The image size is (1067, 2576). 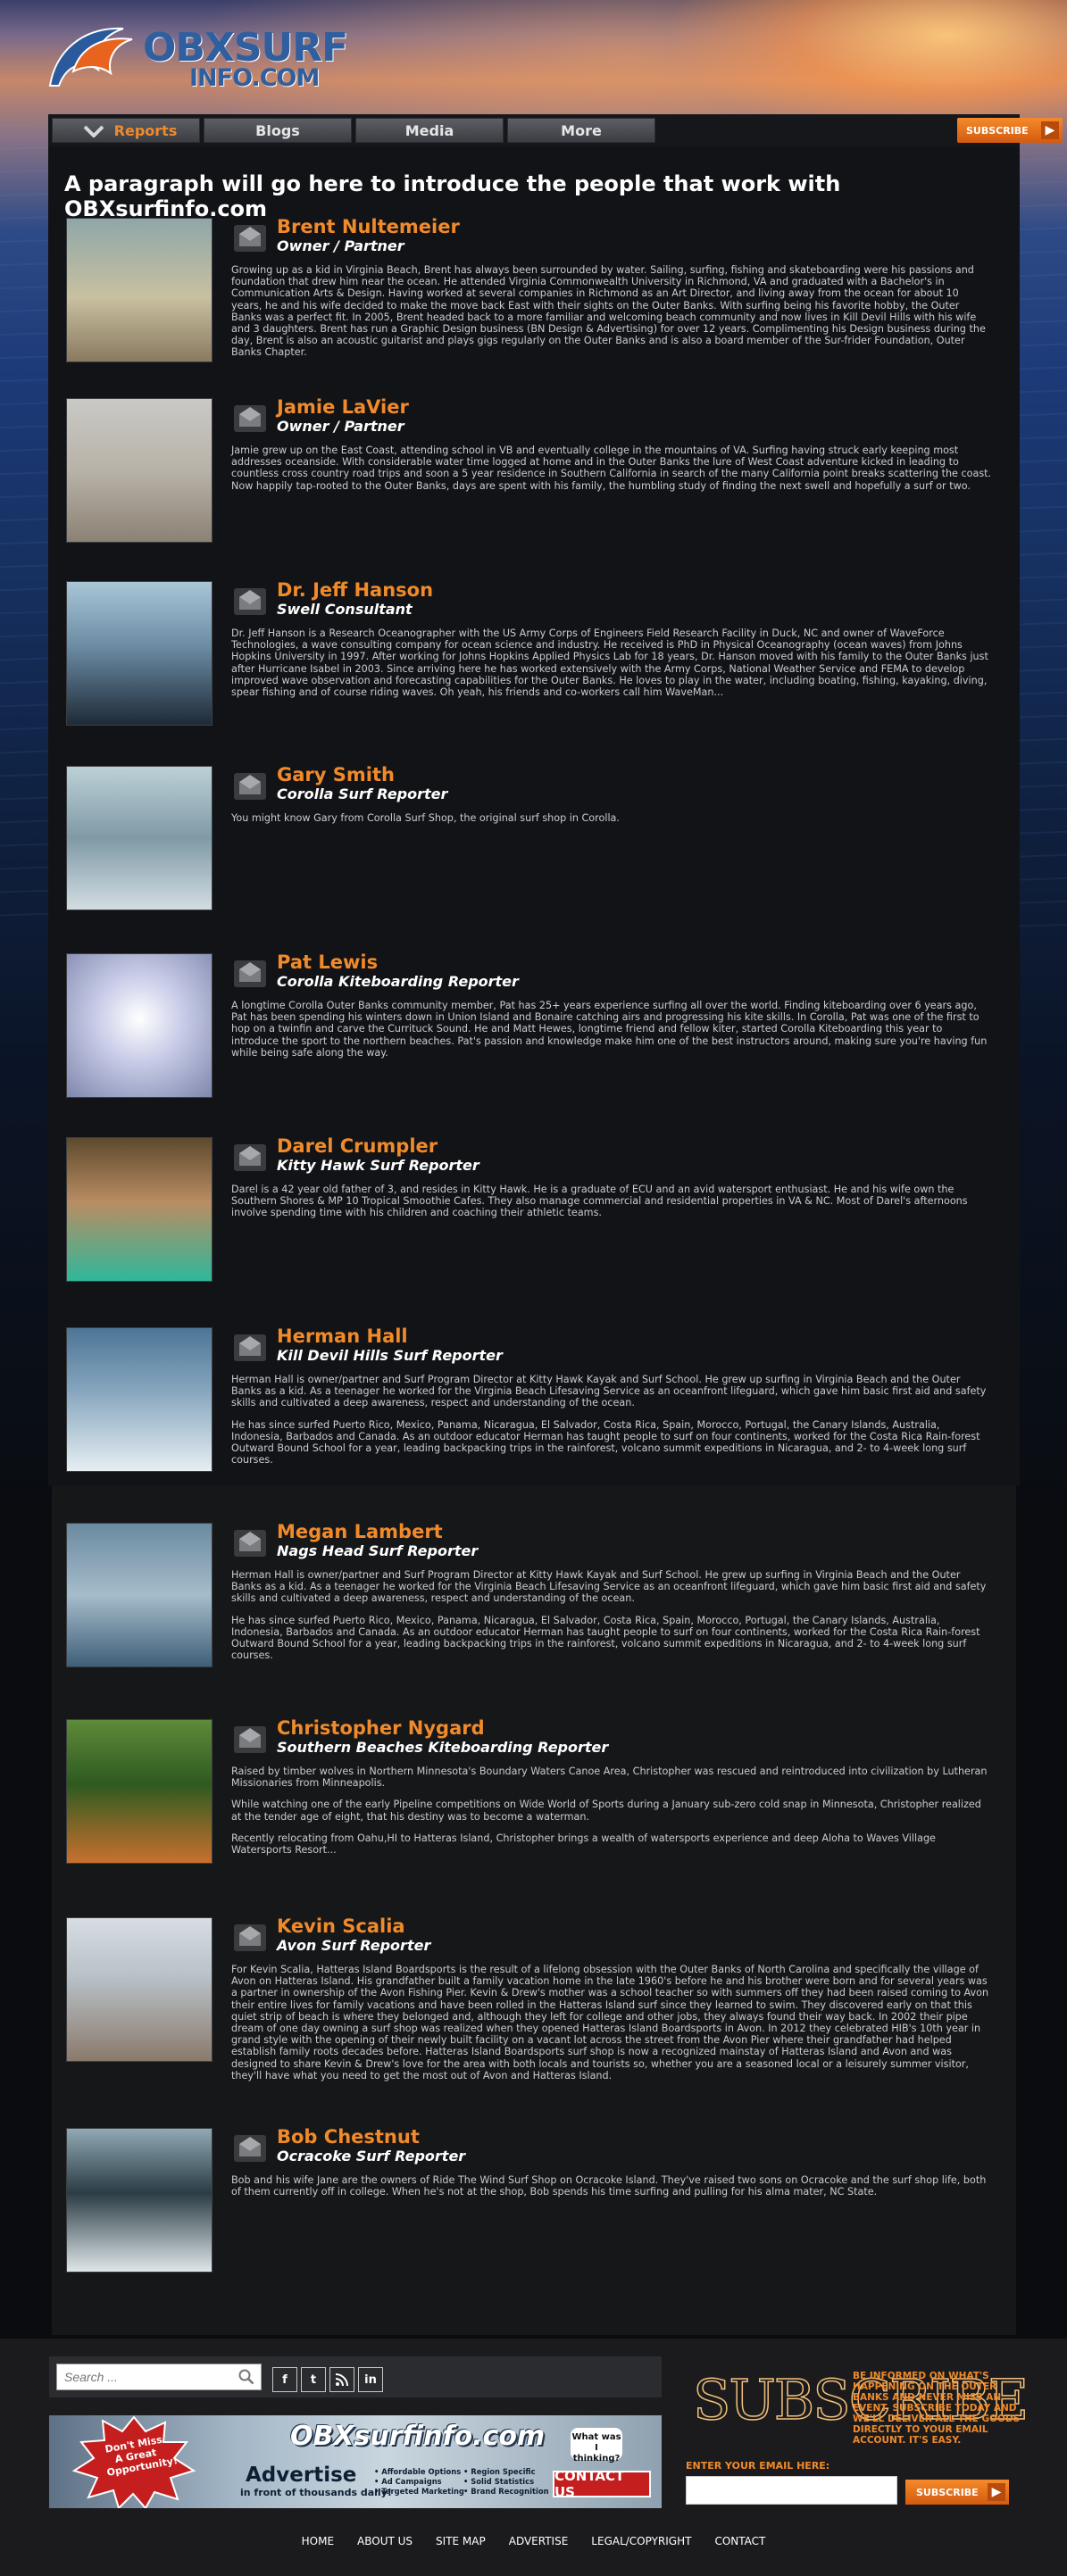 I want to click on nav-label: Reports, so click(x=145, y=130).